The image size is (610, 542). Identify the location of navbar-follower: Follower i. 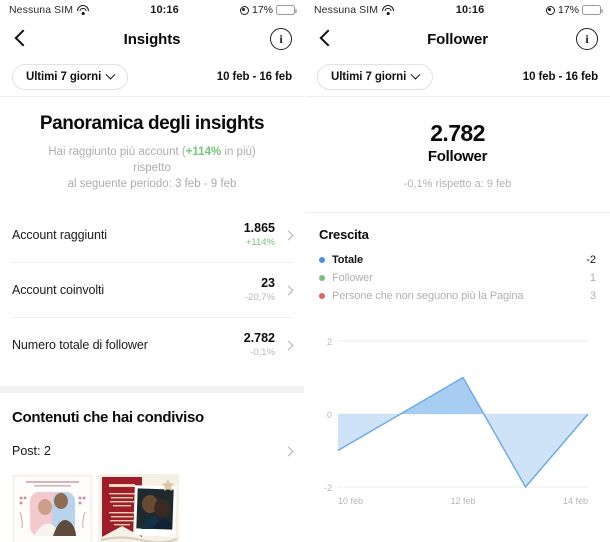
(457, 39).